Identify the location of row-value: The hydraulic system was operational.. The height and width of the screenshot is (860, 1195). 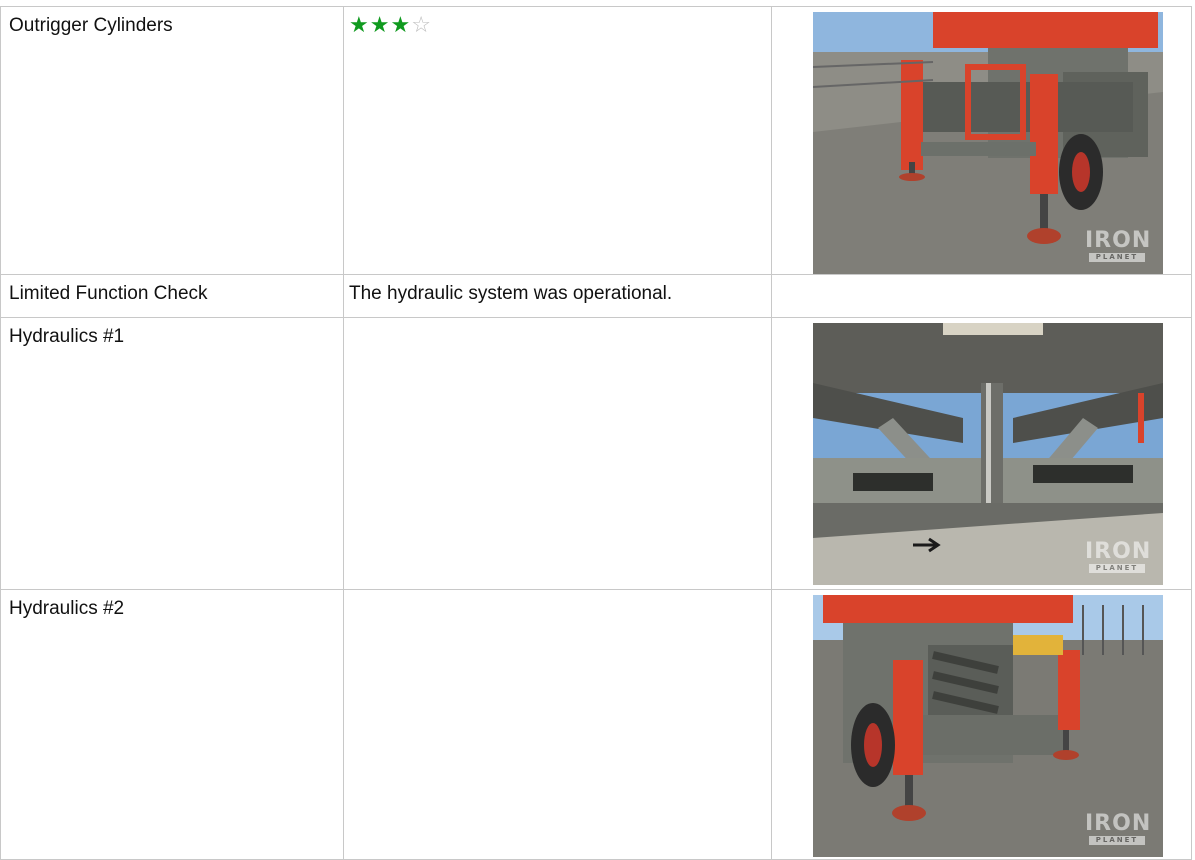
(557, 296).